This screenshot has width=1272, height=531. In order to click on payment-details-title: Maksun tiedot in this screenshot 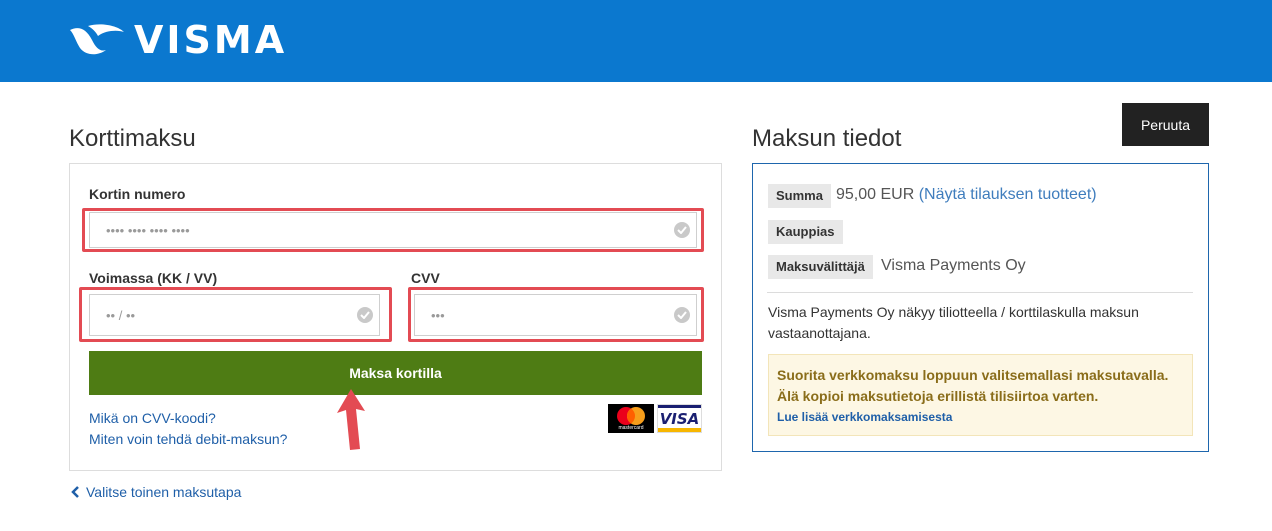, I will do `click(827, 138)`.